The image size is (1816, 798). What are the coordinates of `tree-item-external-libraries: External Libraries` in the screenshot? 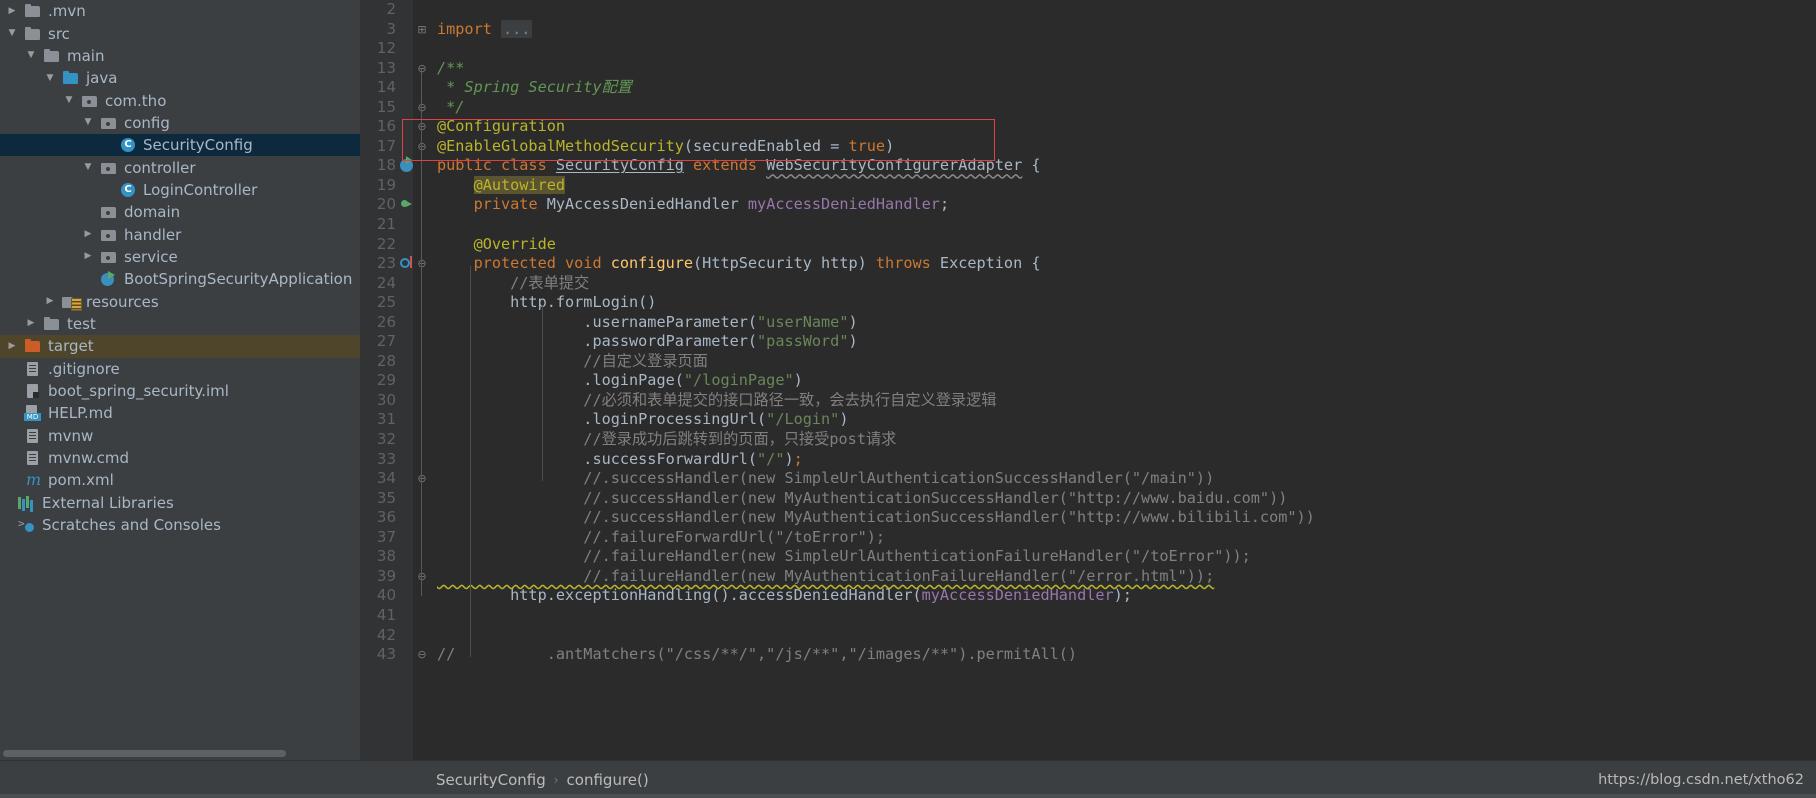 It's located at (180, 503).